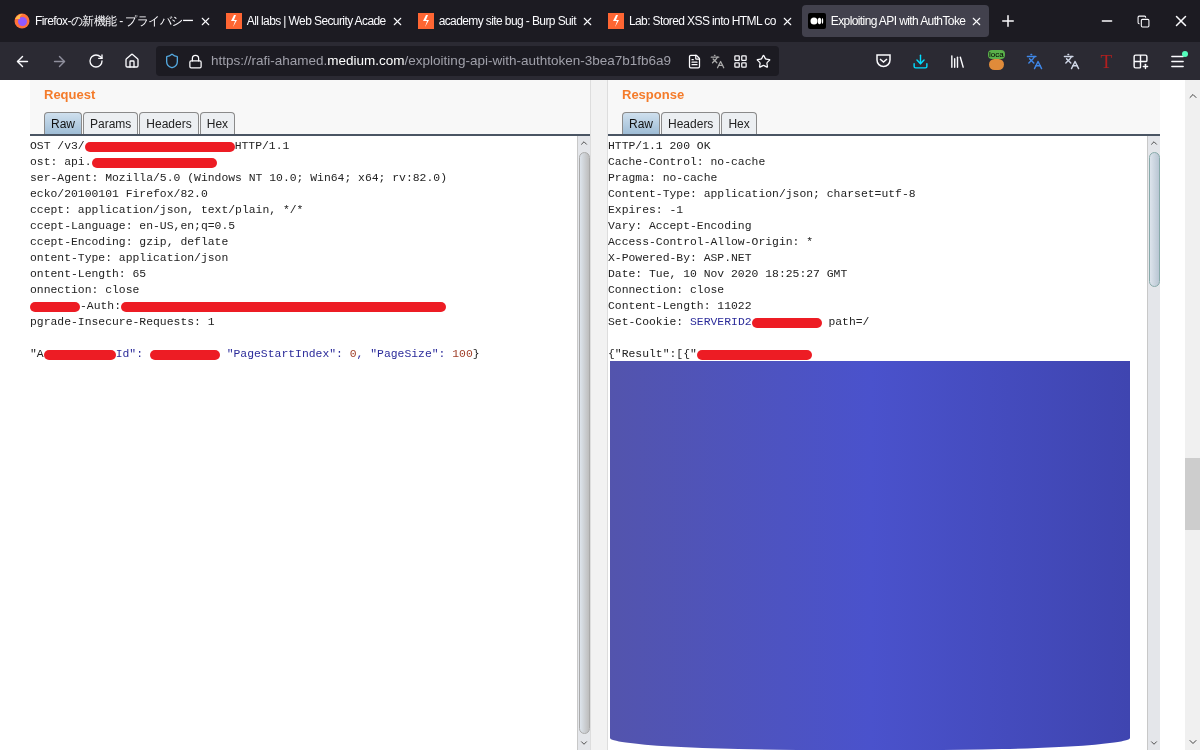 The height and width of the screenshot is (750, 1200). I want to click on code-text: OST /v3/, so click(57, 147).